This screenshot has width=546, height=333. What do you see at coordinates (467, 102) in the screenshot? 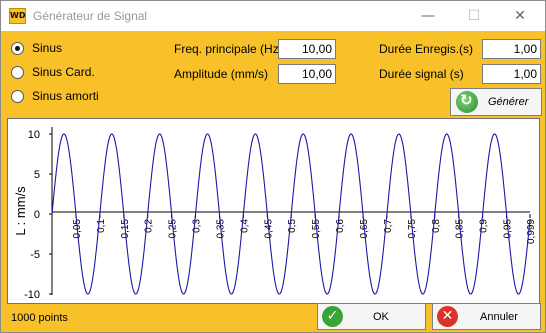
I see `refresh-icon` at bounding box center [467, 102].